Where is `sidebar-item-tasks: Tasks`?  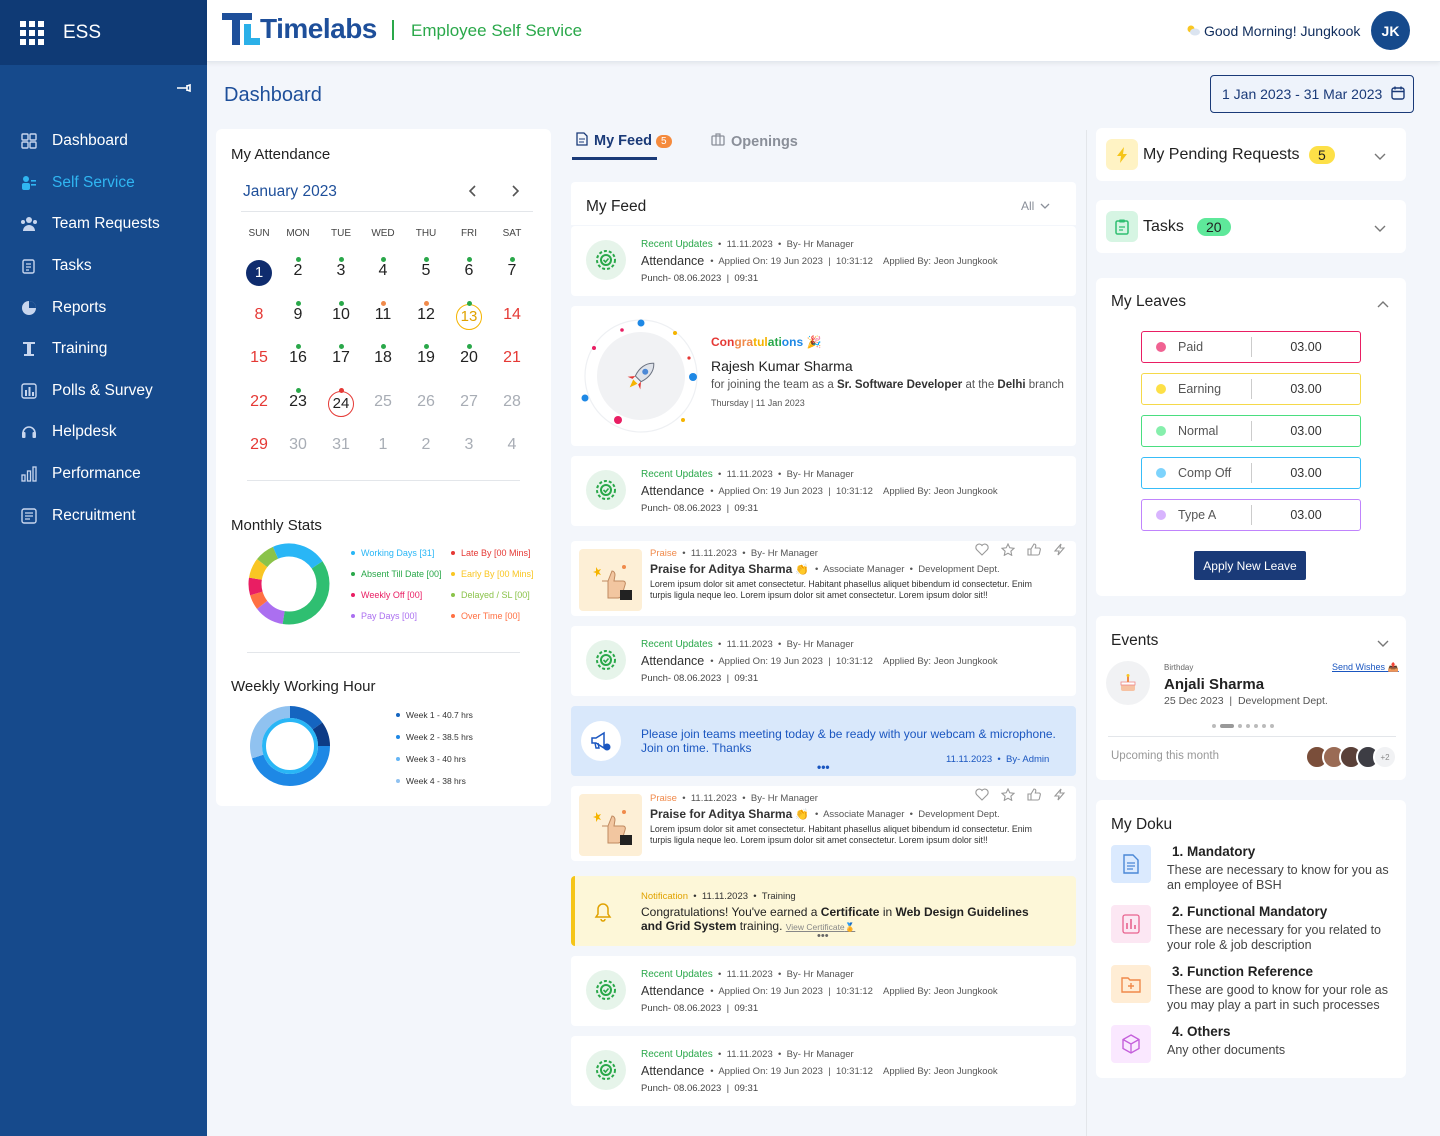 sidebar-item-tasks: Tasks is located at coordinates (103, 266).